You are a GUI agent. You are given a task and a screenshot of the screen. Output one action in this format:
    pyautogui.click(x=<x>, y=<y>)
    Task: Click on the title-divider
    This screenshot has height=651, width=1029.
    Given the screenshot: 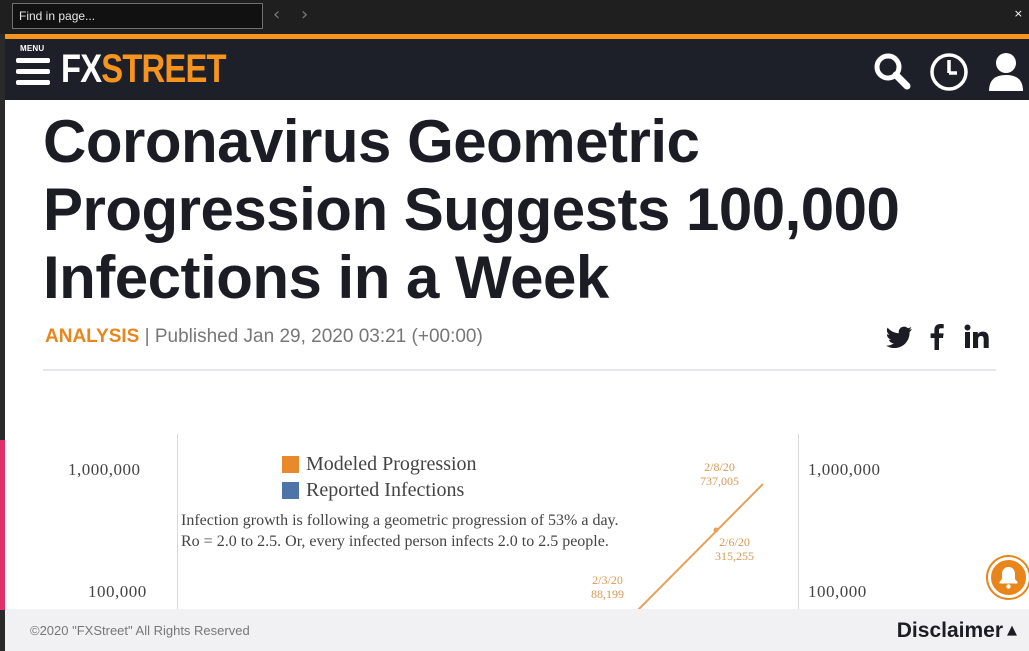 What is the action you would take?
    pyautogui.click(x=519, y=370)
    